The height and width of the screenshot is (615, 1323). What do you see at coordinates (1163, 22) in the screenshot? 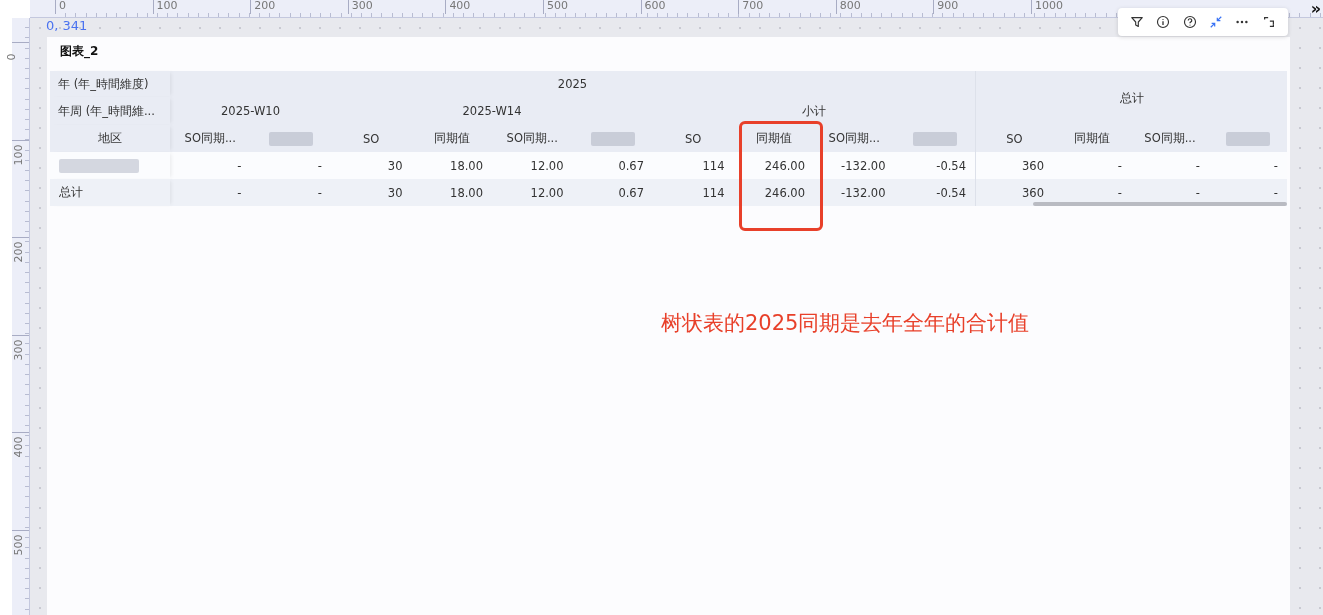
I see `info-icon` at bounding box center [1163, 22].